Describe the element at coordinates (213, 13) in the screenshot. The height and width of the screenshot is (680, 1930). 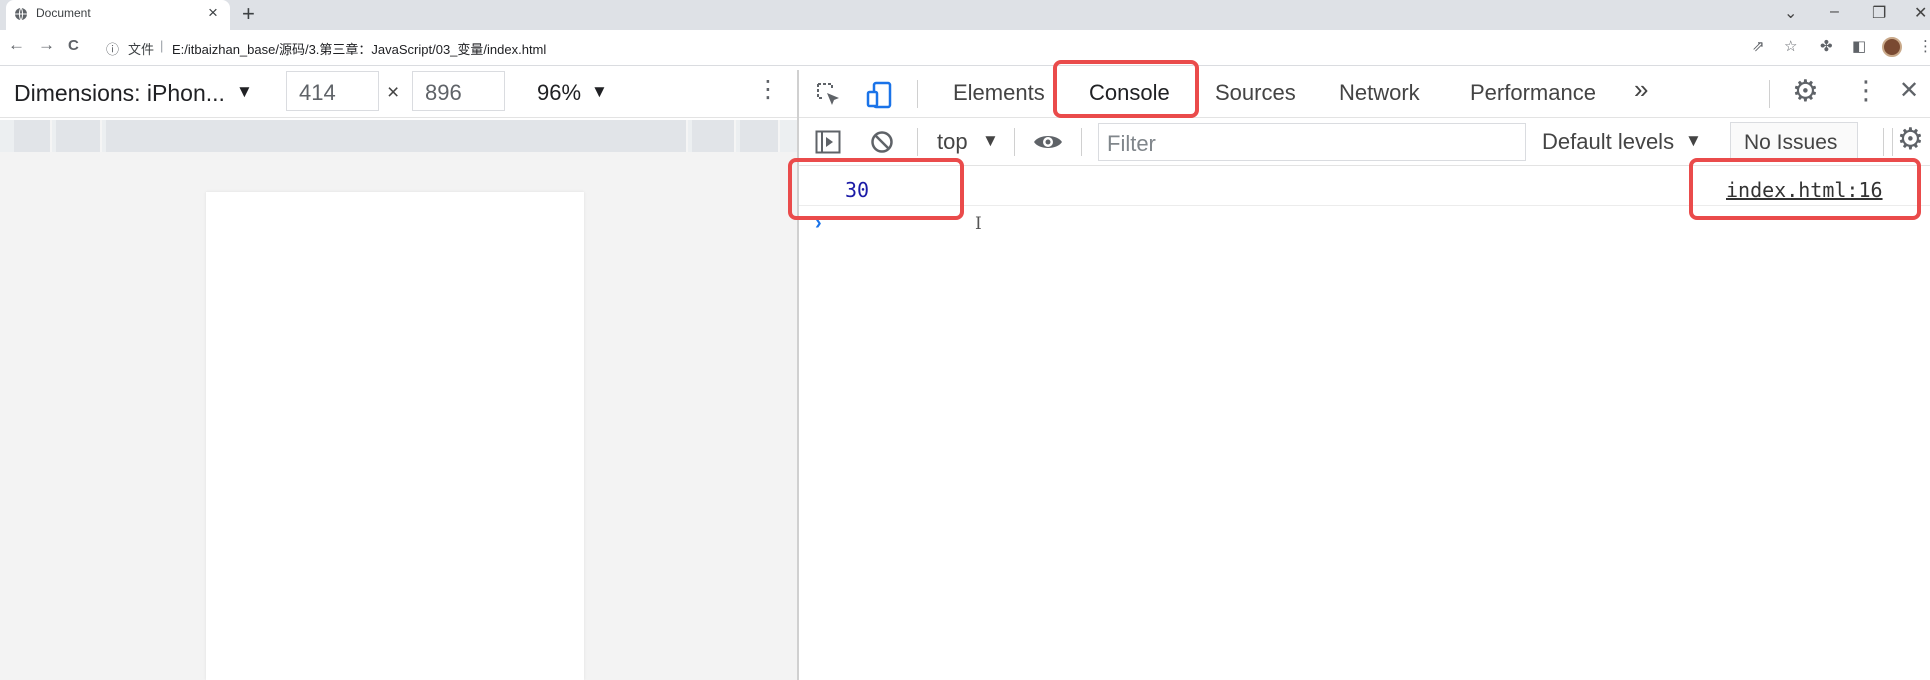
I see `tab-close-icon: ×` at that location.